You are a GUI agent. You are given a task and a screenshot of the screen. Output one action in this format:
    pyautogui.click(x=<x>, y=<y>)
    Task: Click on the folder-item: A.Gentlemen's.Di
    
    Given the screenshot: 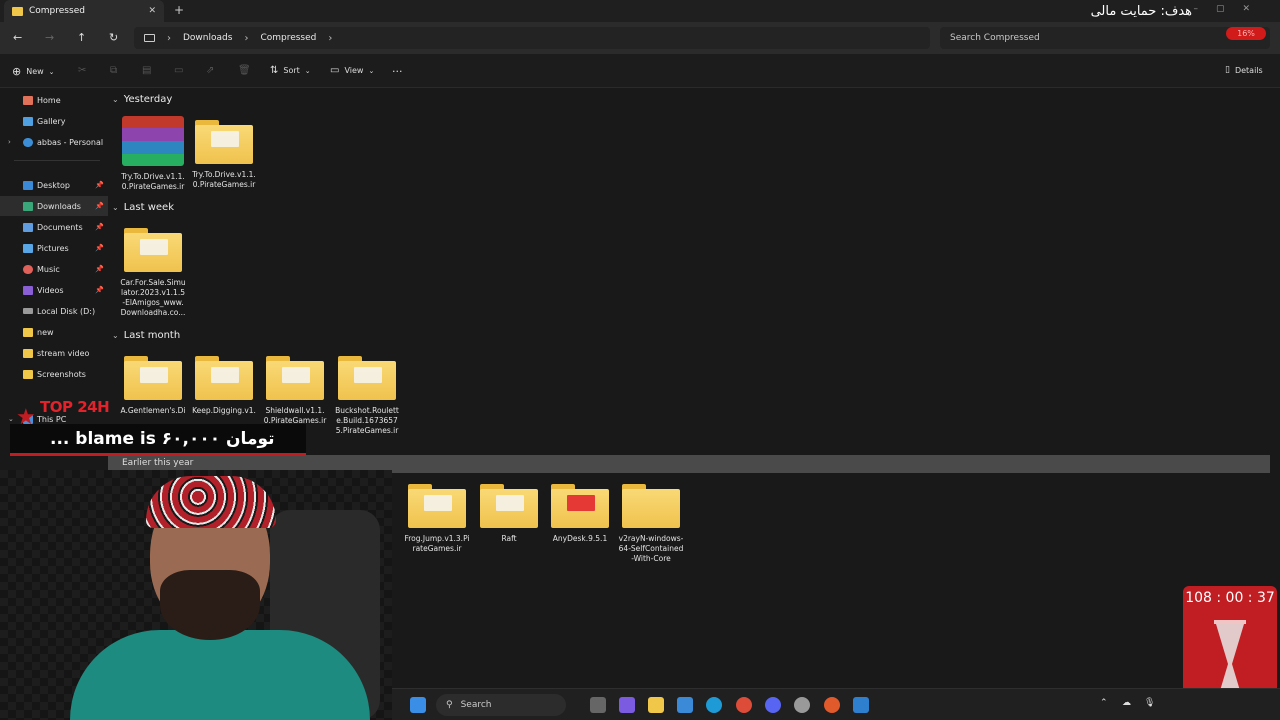 What is the action you would take?
    pyautogui.click(x=153, y=386)
    